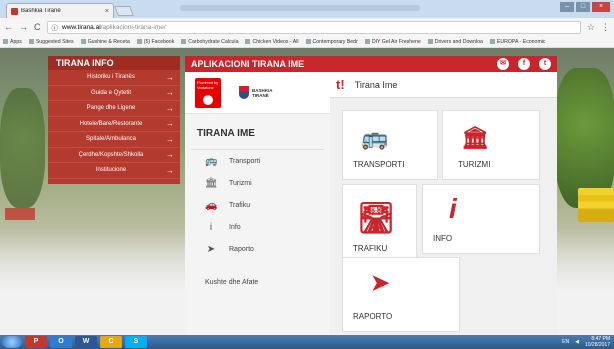 The width and height of the screenshot is (614, 349). I want to click on window-close-button: ×, so click(601, 7).